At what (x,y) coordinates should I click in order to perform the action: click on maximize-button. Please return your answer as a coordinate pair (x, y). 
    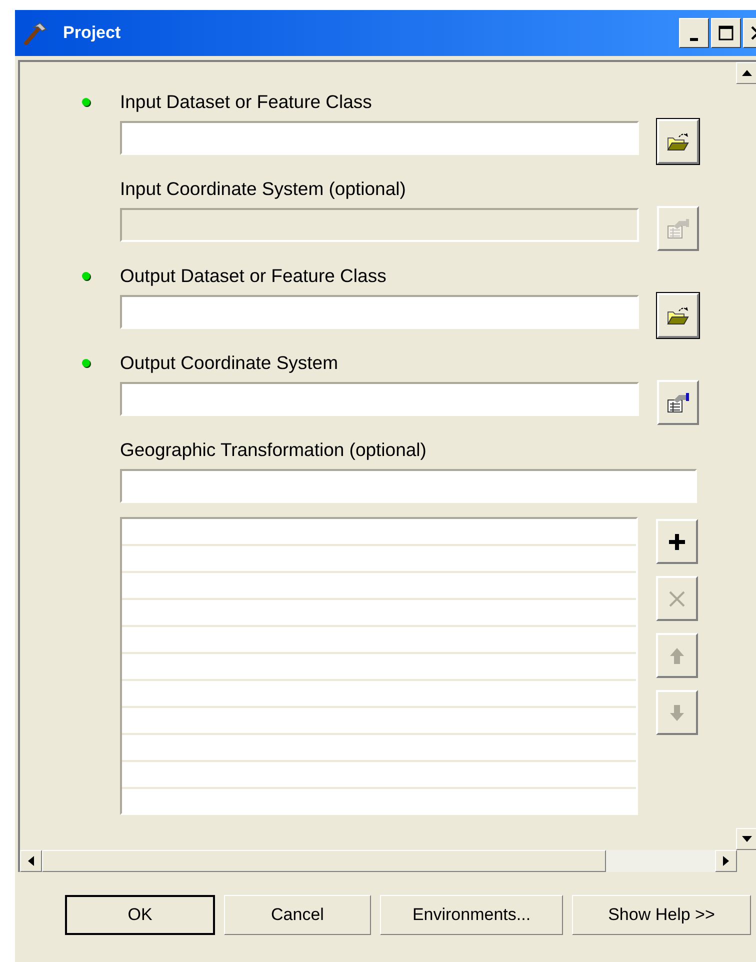
    Looking at the image, I should click on (726, 33).